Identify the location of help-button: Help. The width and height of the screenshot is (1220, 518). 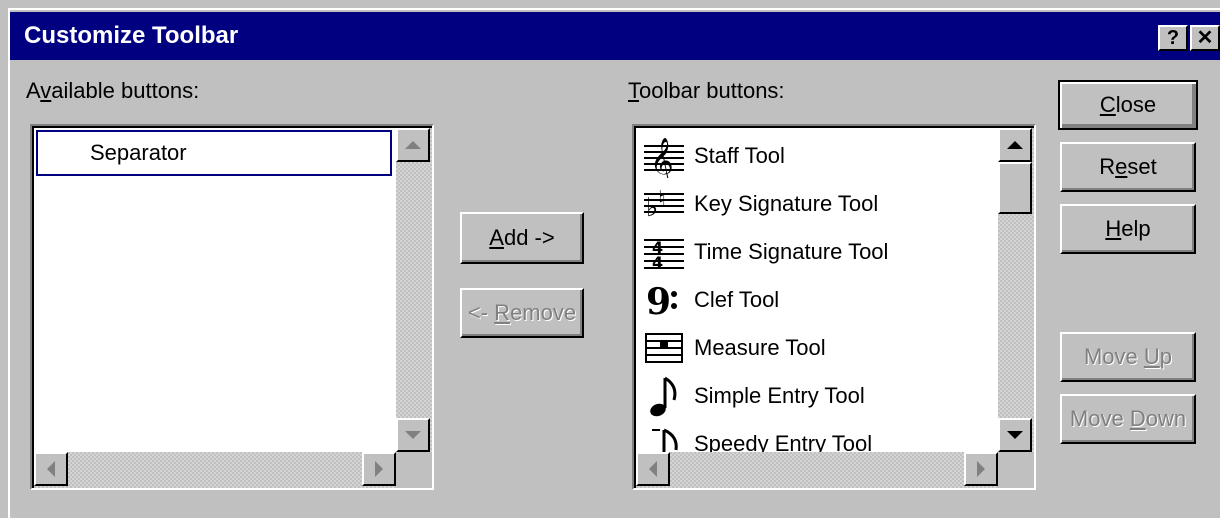
(1128, 229).